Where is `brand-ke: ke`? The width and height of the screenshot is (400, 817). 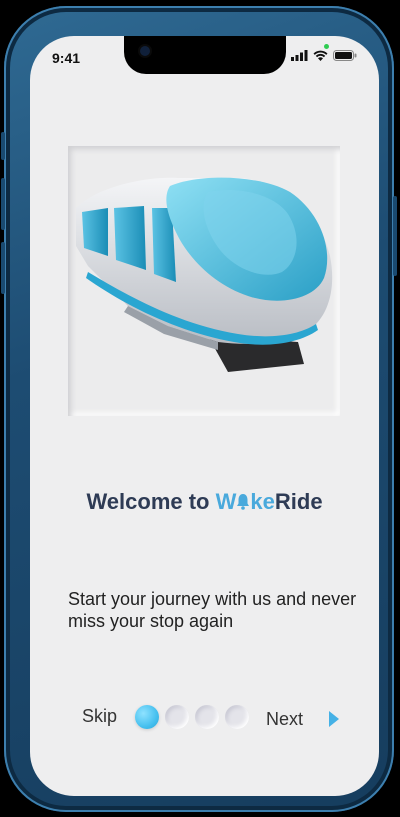
brand-ke: ke is located at coordinates (262, 501).